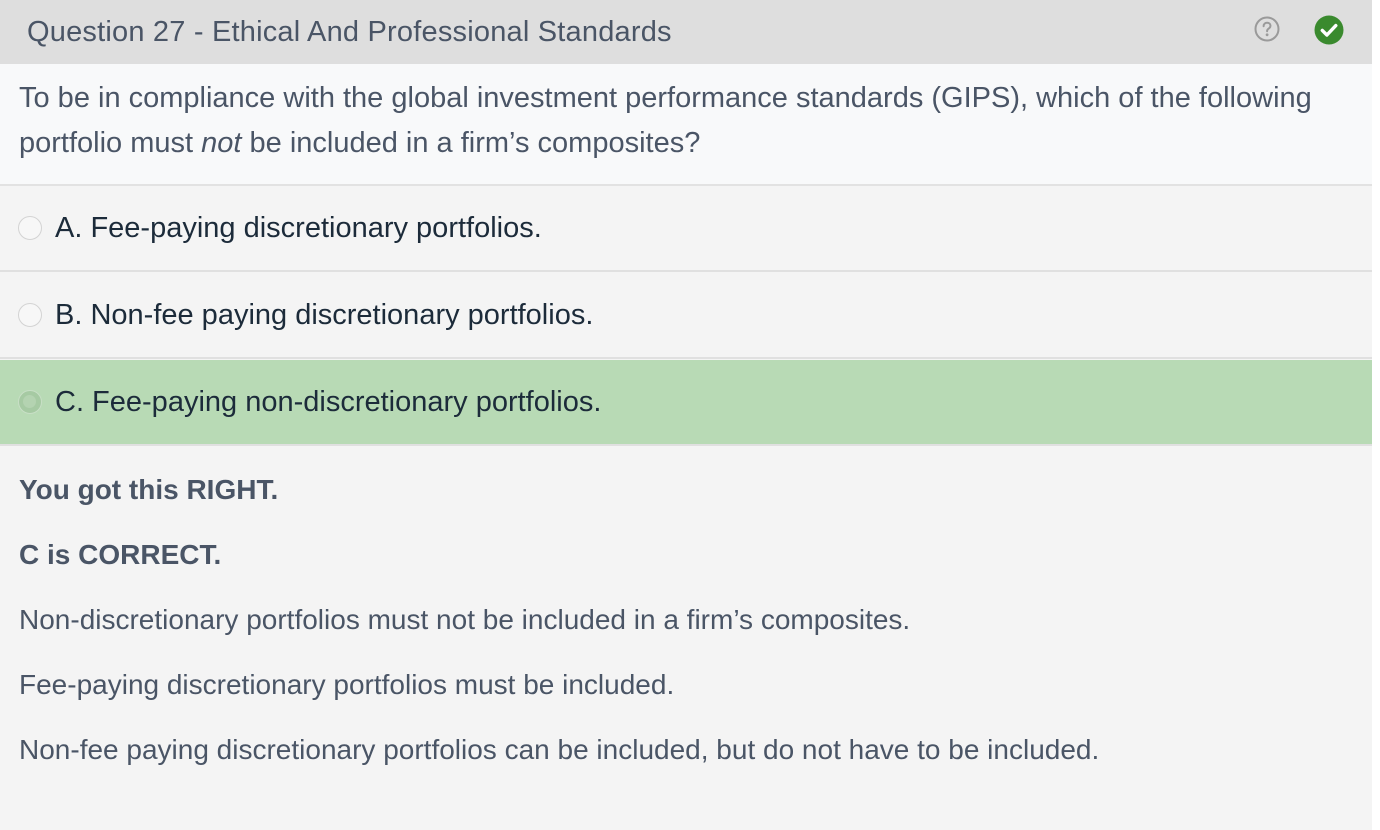  I want to click on radio-button-c, so click(30, 402).